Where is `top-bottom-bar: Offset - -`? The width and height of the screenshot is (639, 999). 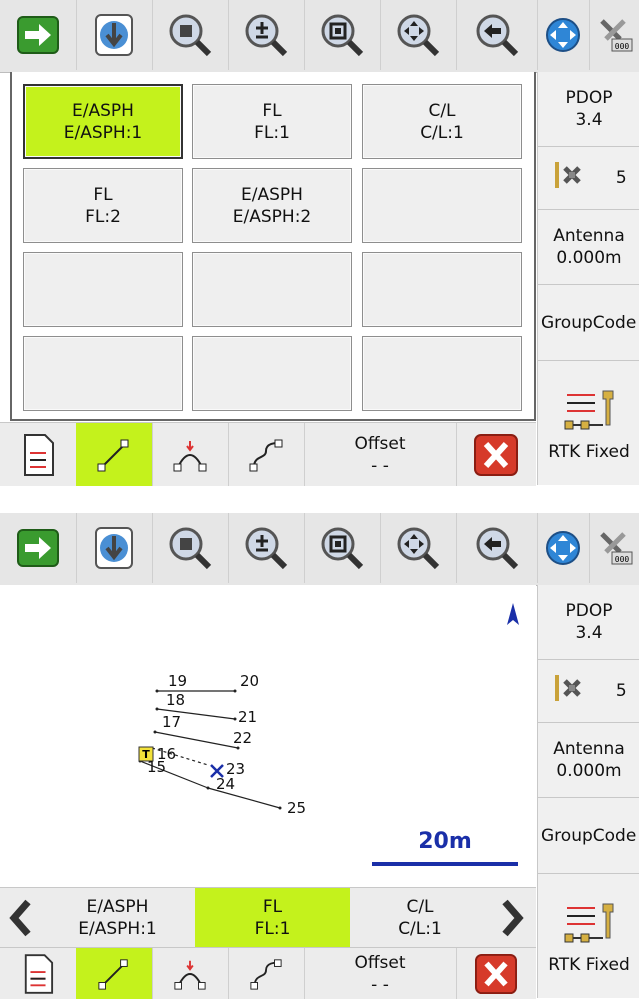
top-bottom-bar: Offset - - is located at coordinates (268, 454).